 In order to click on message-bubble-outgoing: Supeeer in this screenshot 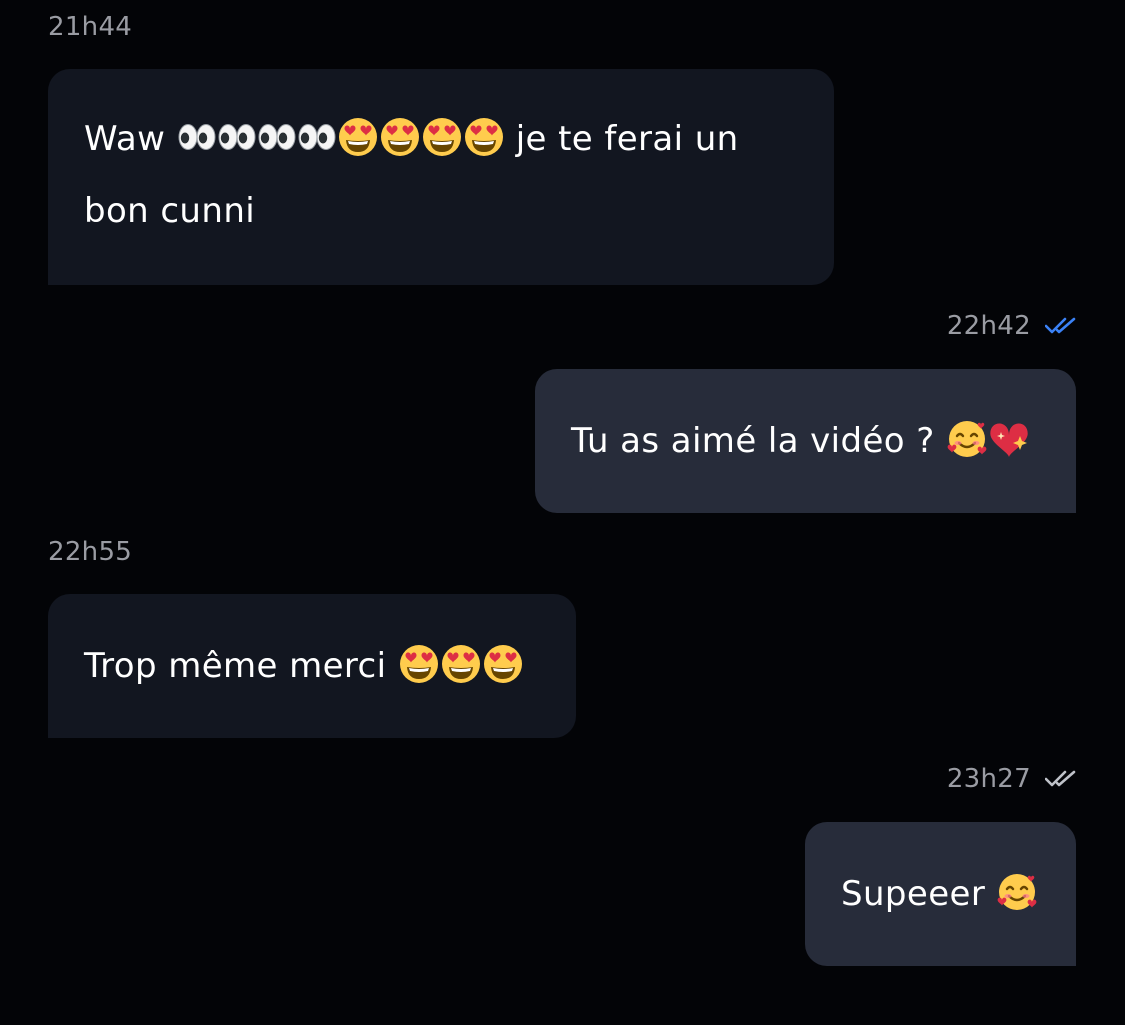, I will do `click(940, 894)`.